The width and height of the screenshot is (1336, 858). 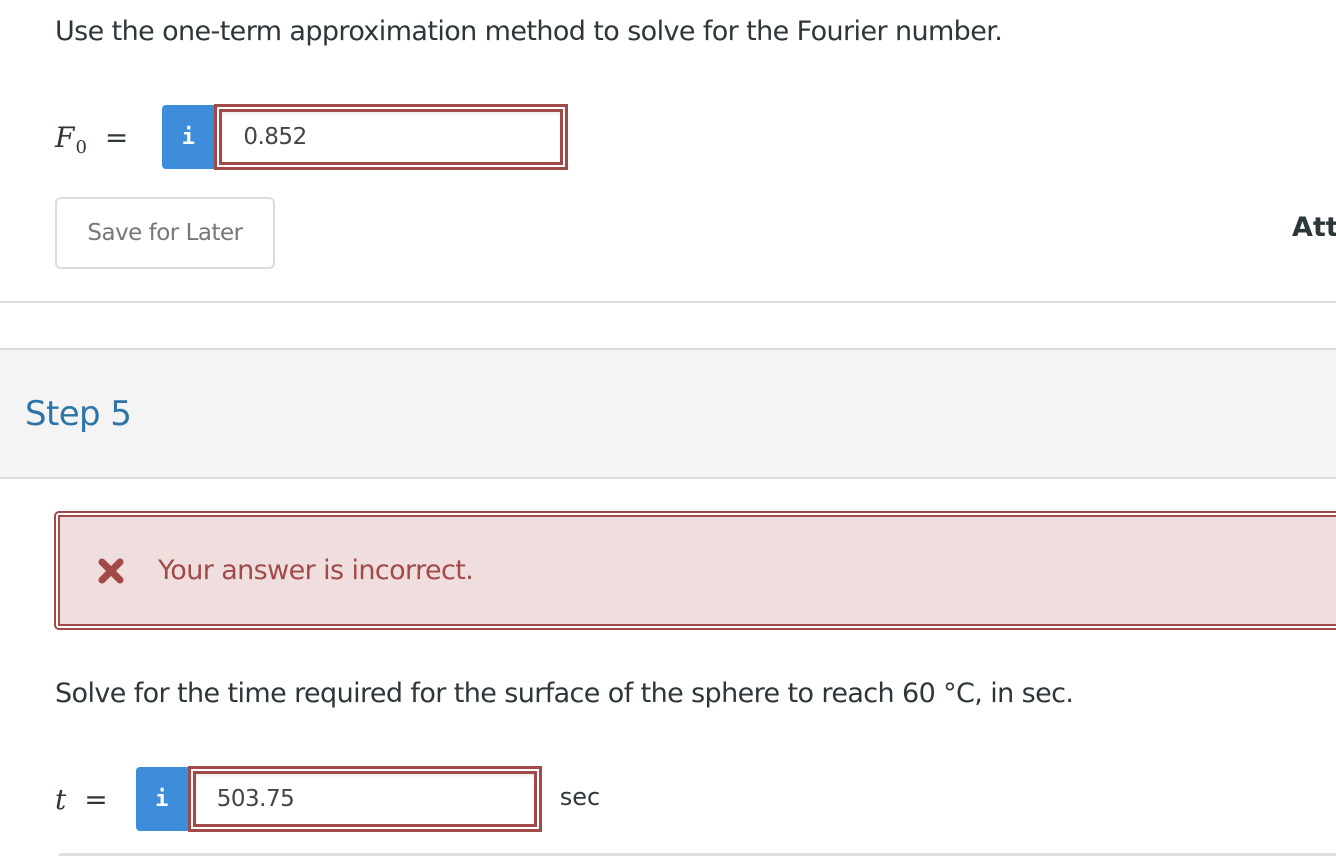 I want to click on fourier-answer-row: F 0 = i 0.852, so click(x=312, y=137).